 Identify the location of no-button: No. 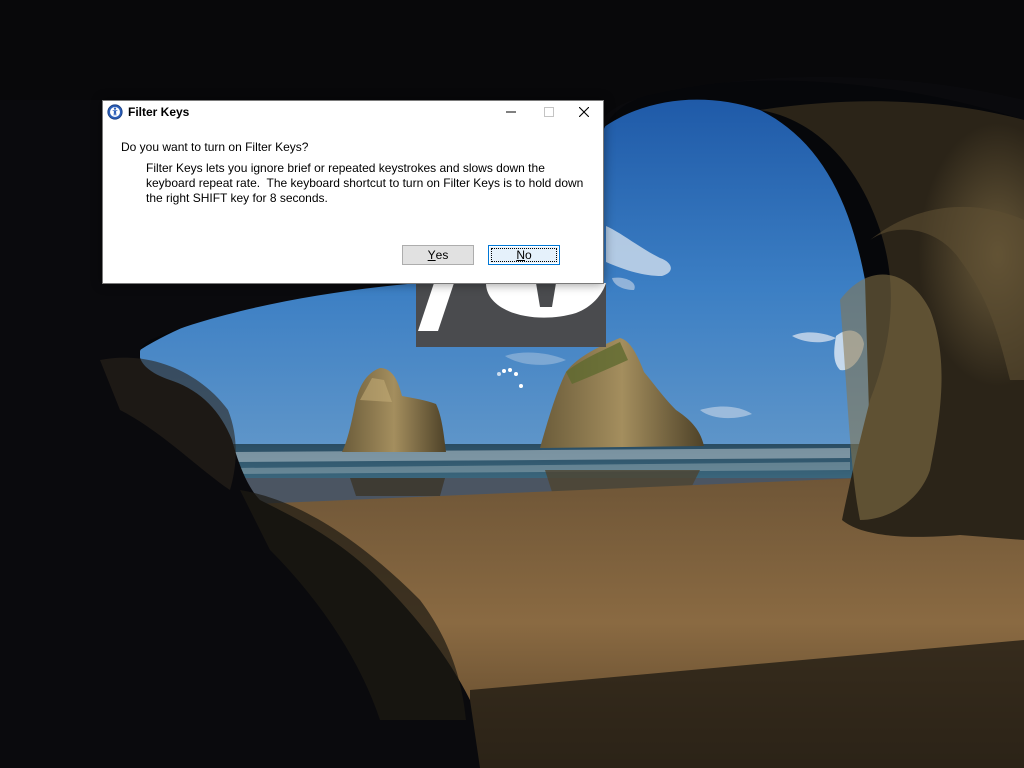
(524, 255).